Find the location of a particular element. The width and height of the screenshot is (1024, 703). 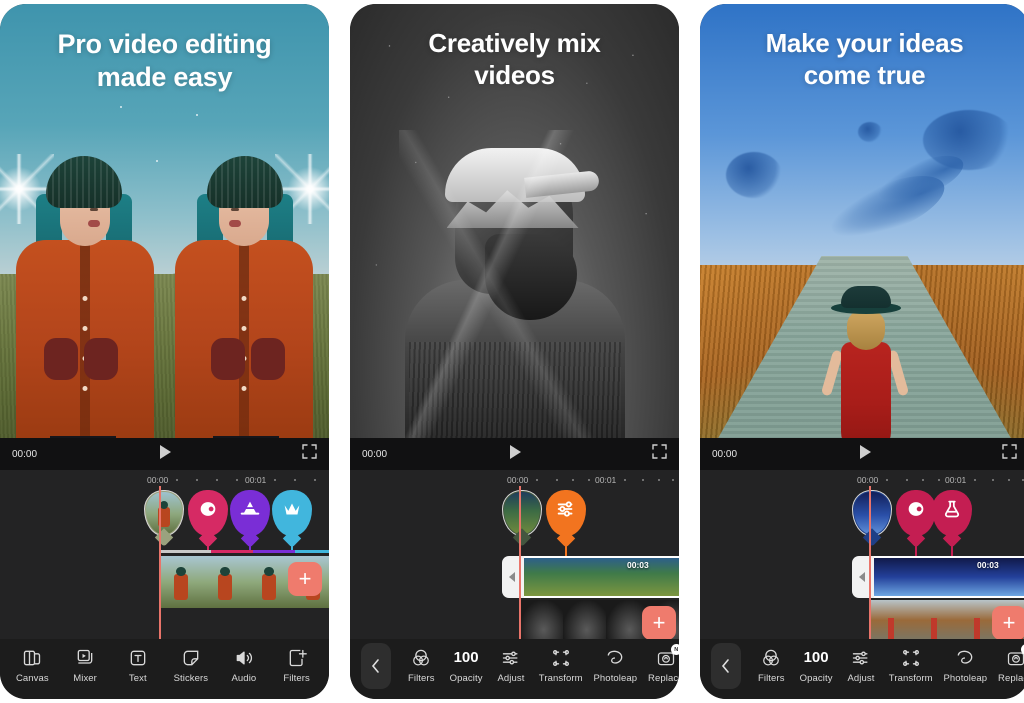

toolbar-item-stickers: Stickers is located at coordinates (191, 666).